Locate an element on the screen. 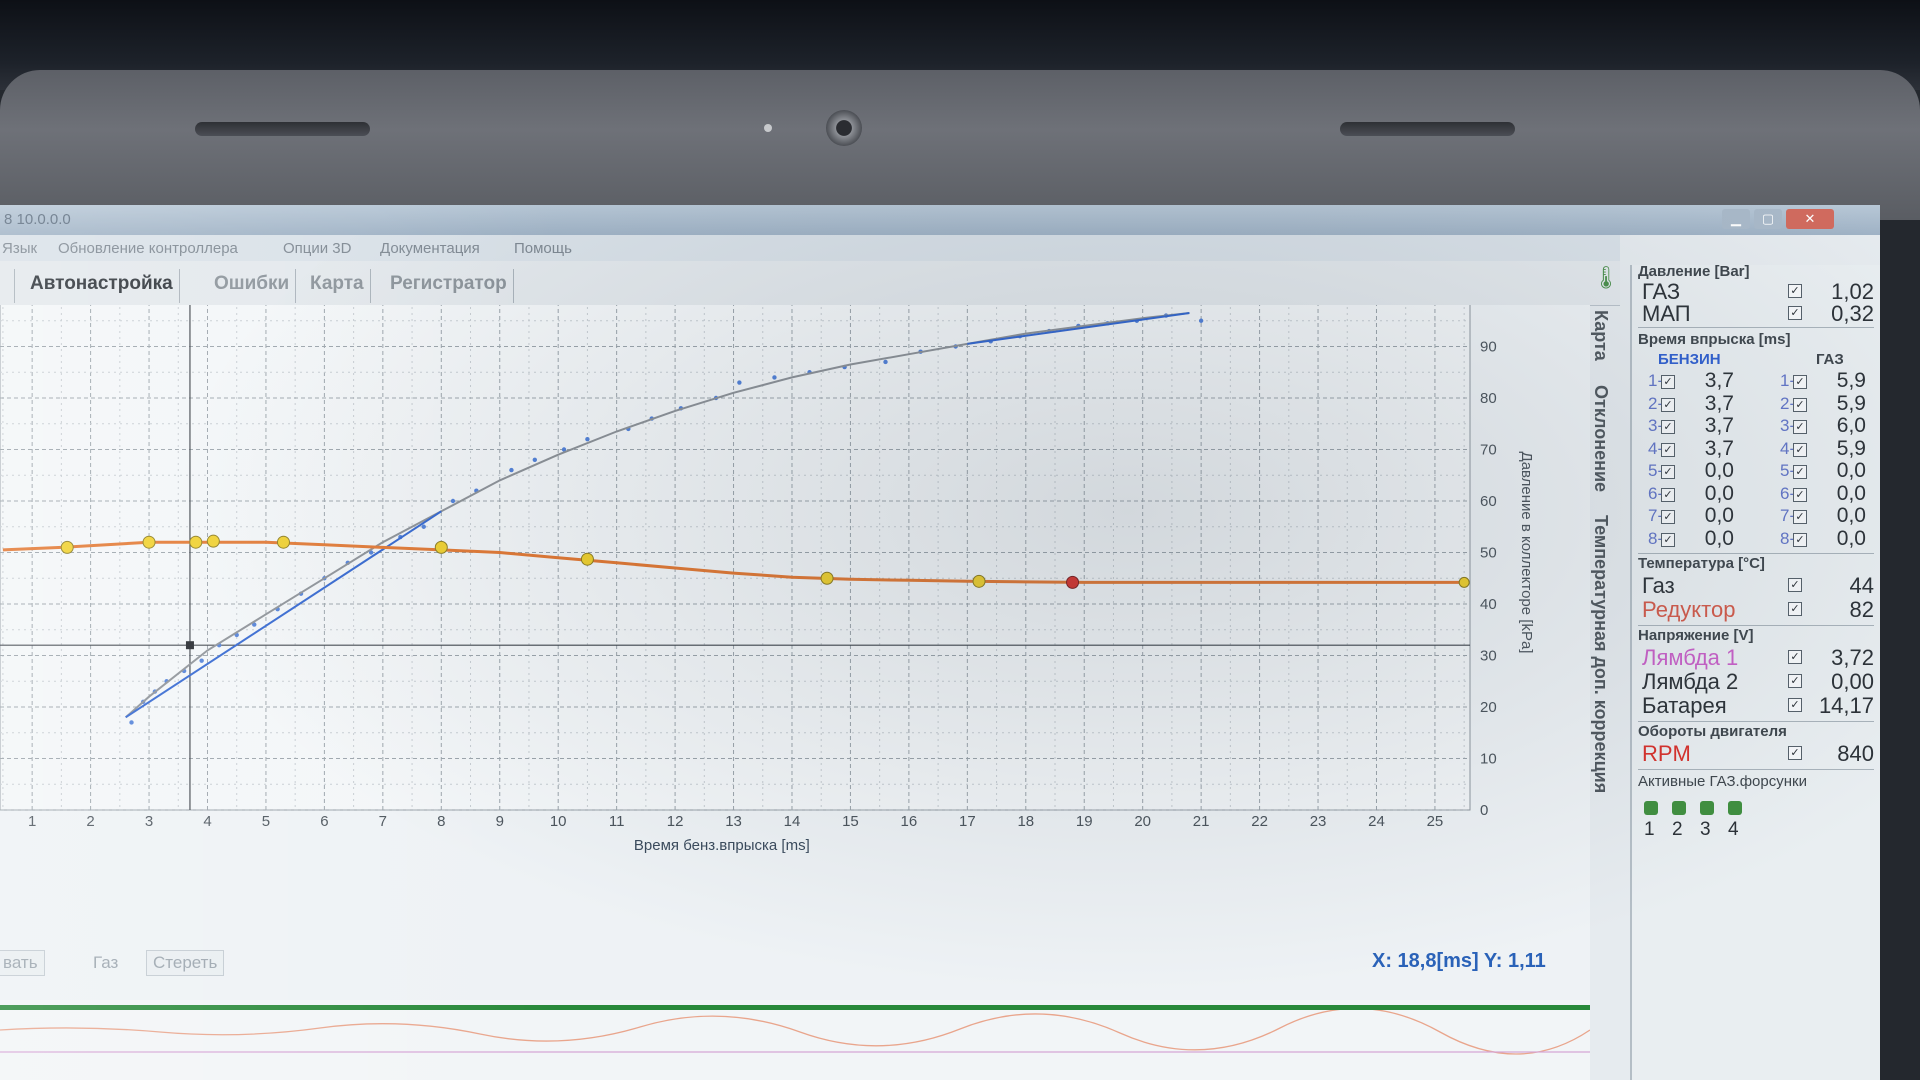 The image size is (1920, 1080). menu-3d-options: Опции 3D is located at coordinates (317, 248).